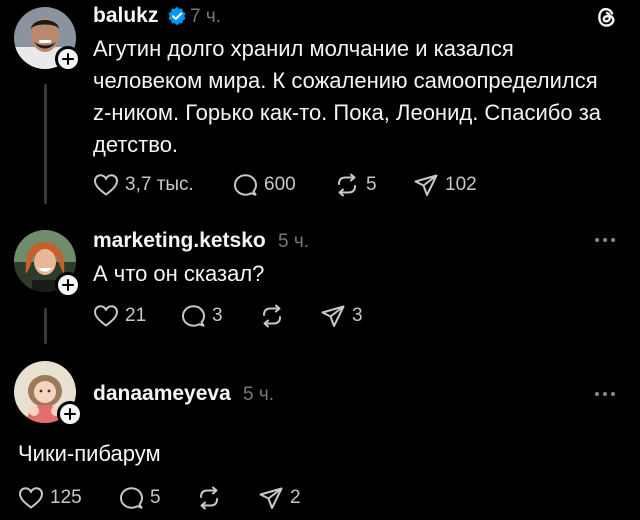 The width and height of the screenshot is (640, 520). What do you see at coordinates (303, 48) in the screenshot?
I see `post-text-line: Агутин долго хранил молчание и казался` at bounding box center [303, 48].